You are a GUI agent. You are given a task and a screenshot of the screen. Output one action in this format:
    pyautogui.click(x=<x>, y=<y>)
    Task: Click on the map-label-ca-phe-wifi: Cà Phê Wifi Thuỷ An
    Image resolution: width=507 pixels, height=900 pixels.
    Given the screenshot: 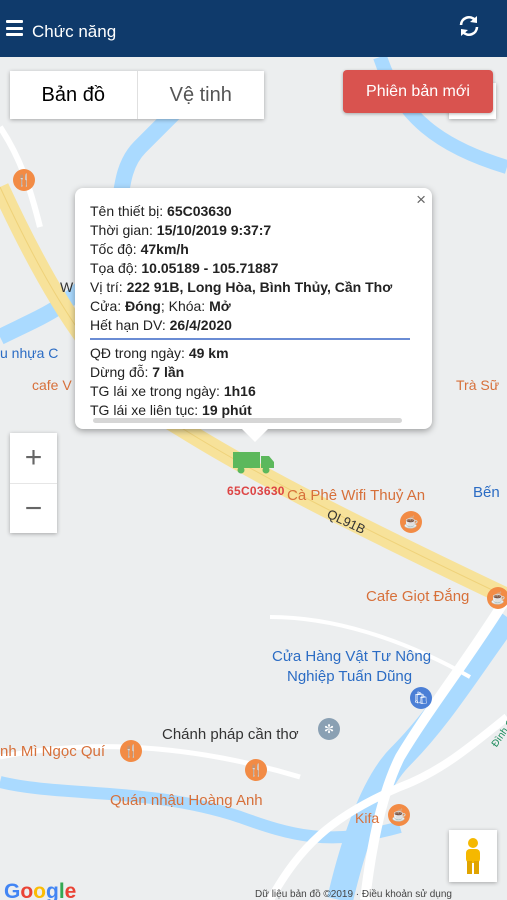 What is the action you would take?
    pyautogui.click(x=356, y=495)
    